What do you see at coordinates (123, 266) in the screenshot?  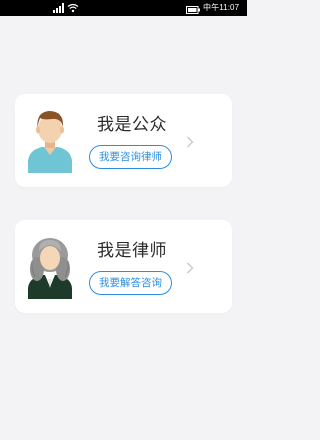 I see `lawyer-role-card: 我是律师 我要解答咨询` at bounding box center [123, 266].